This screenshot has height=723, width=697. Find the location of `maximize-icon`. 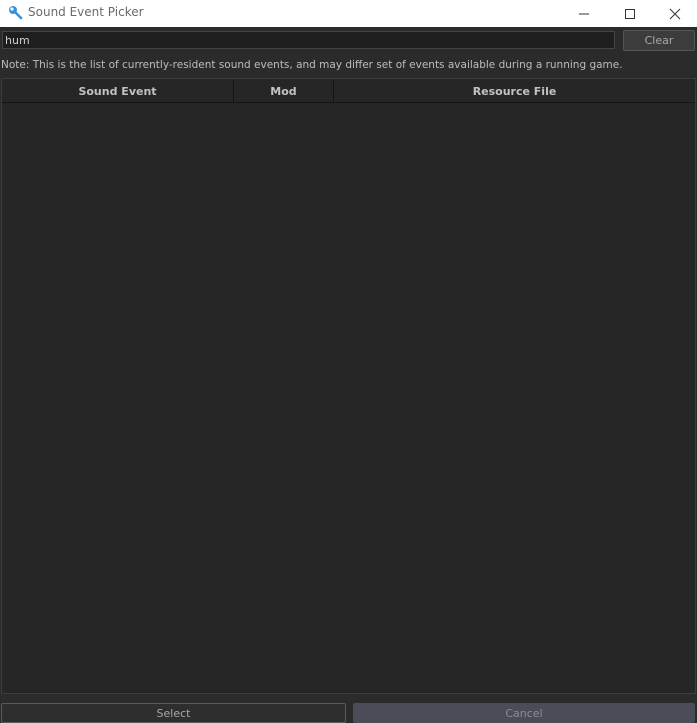

maximize-icon is located at coordinates (630, 13).